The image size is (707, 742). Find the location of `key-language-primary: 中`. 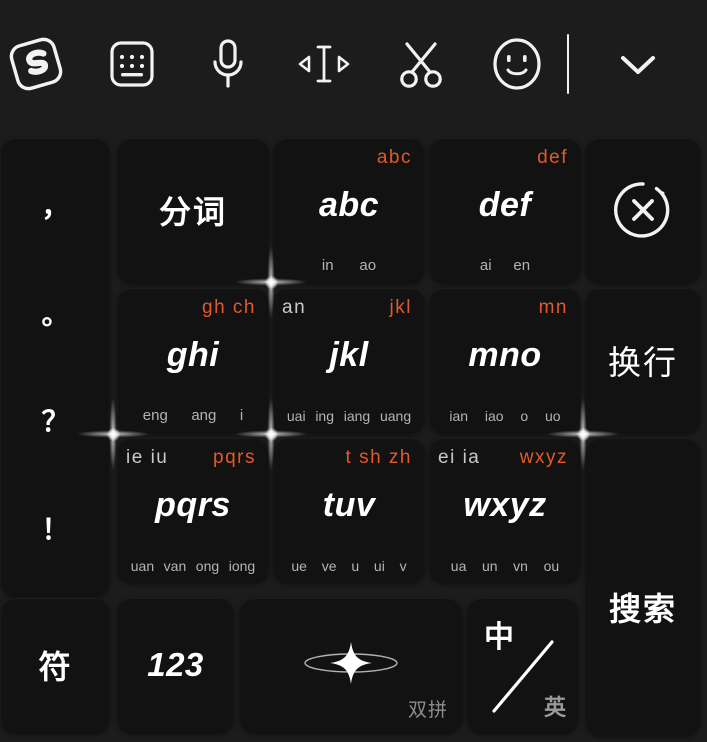

key-language-primary: 中 is located at coordinates (499, 637).